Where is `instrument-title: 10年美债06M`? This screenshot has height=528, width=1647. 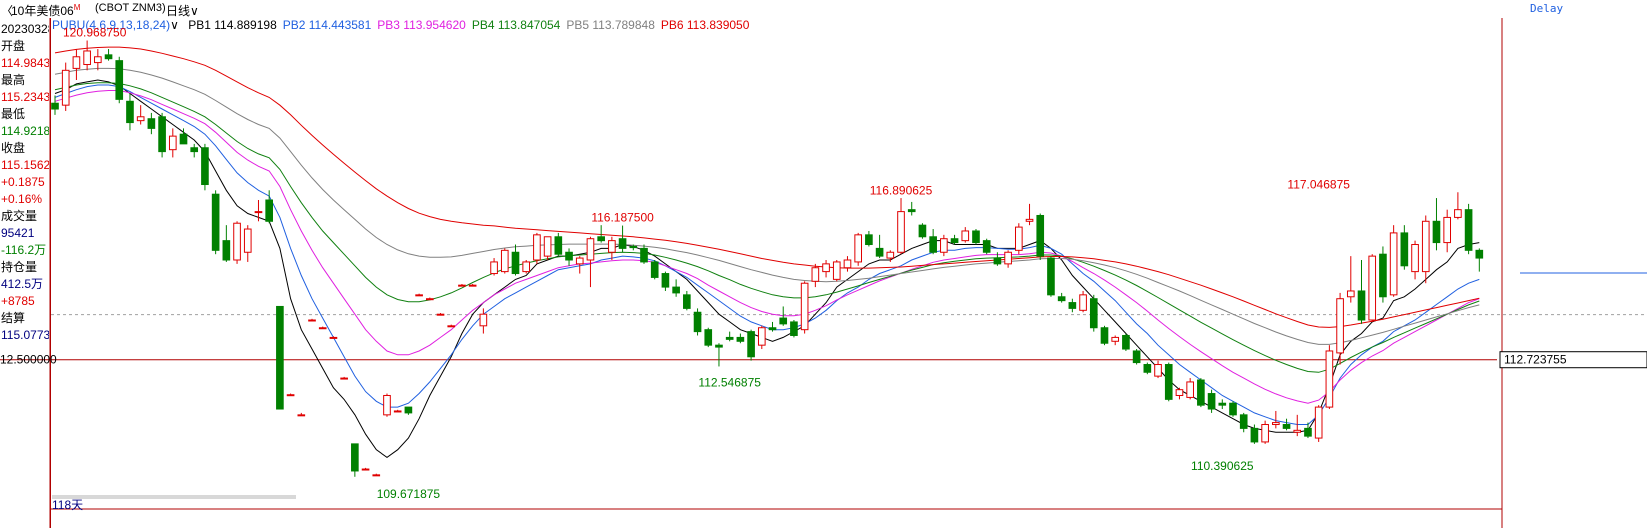
instrument-title: 10年美债06M is located at coordinates (45, 10).